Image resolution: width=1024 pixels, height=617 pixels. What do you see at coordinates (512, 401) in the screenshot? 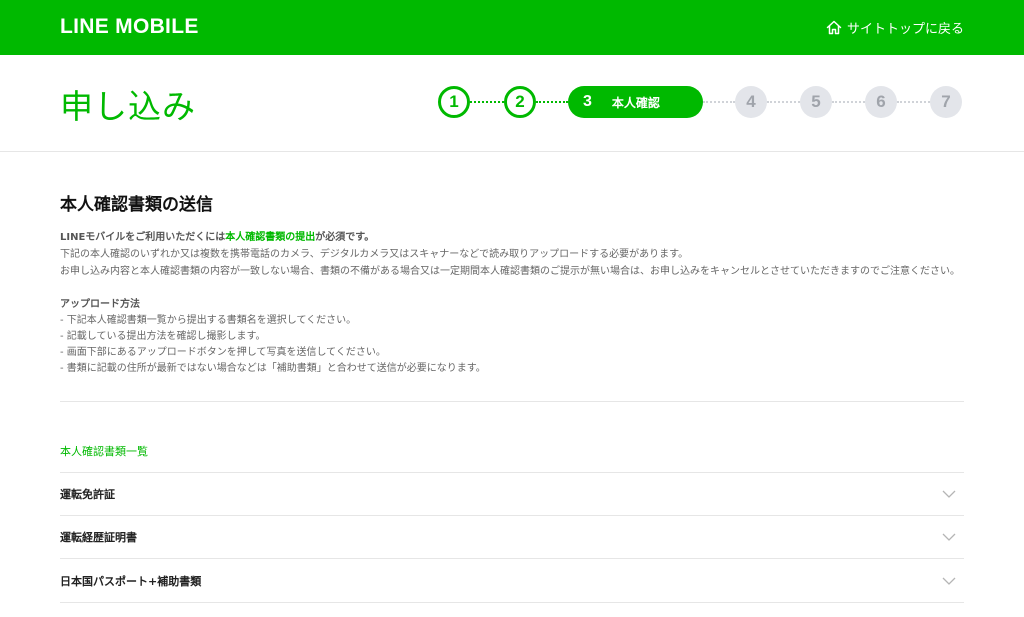
I see `content-divider` at bounding box center [512, 401].